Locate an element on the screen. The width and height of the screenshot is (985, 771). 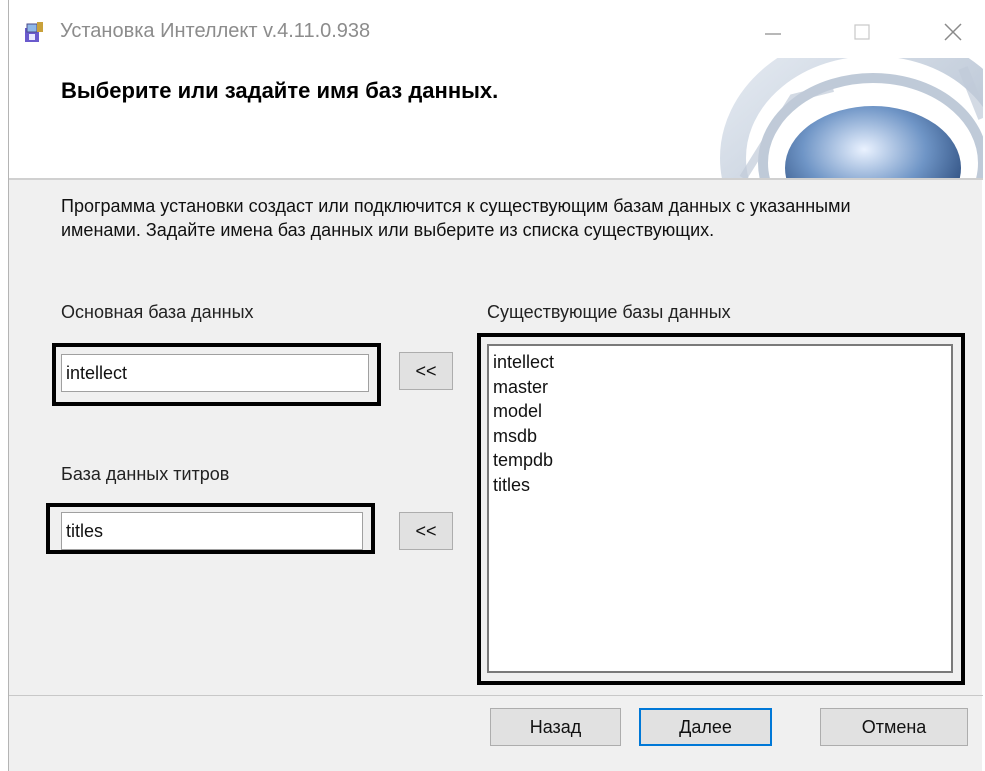
minimize-button is located at coordinates (773, 32).